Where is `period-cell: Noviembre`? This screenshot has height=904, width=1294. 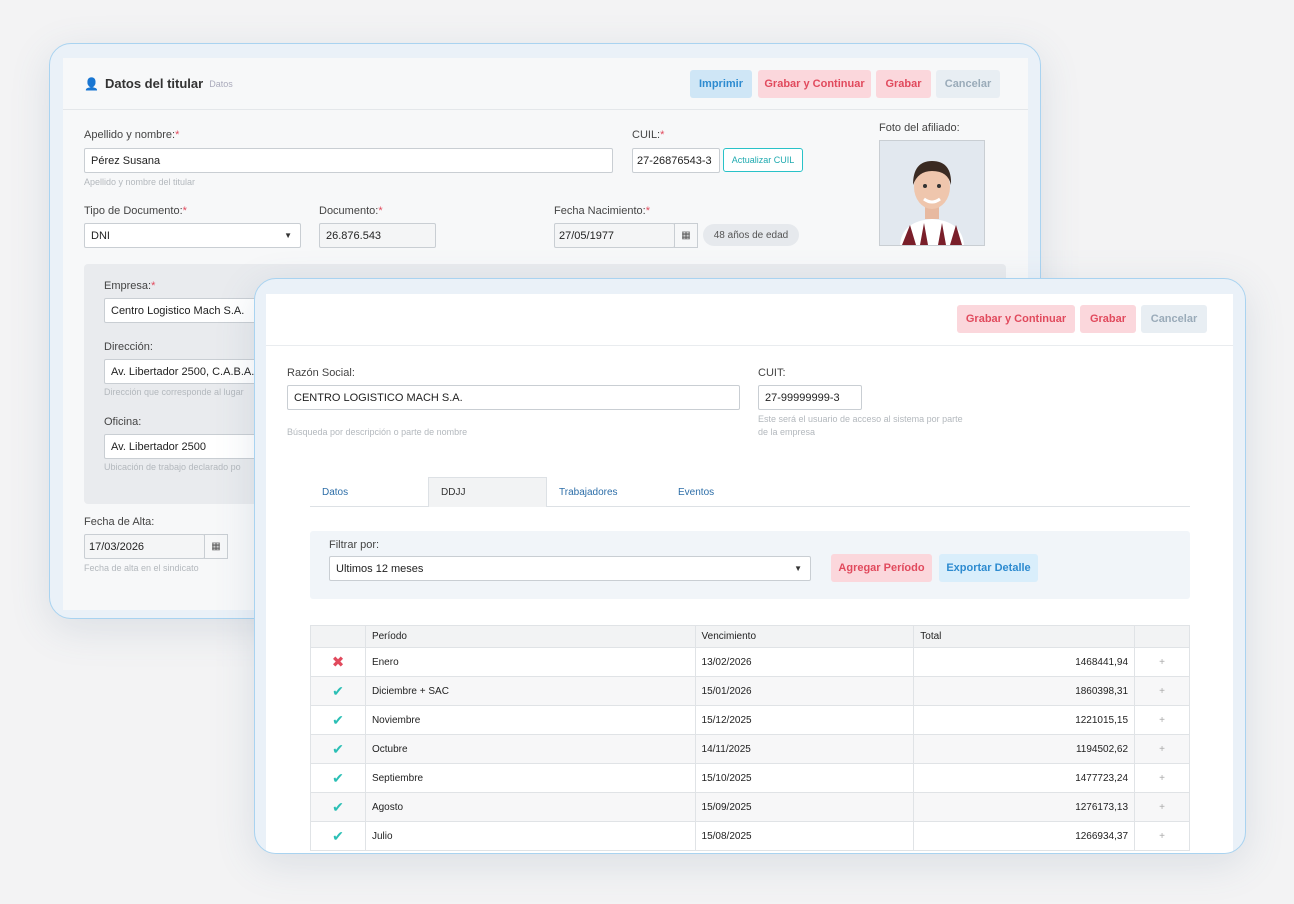
period-cell: Noviembre is located at coordinates (530, 720).